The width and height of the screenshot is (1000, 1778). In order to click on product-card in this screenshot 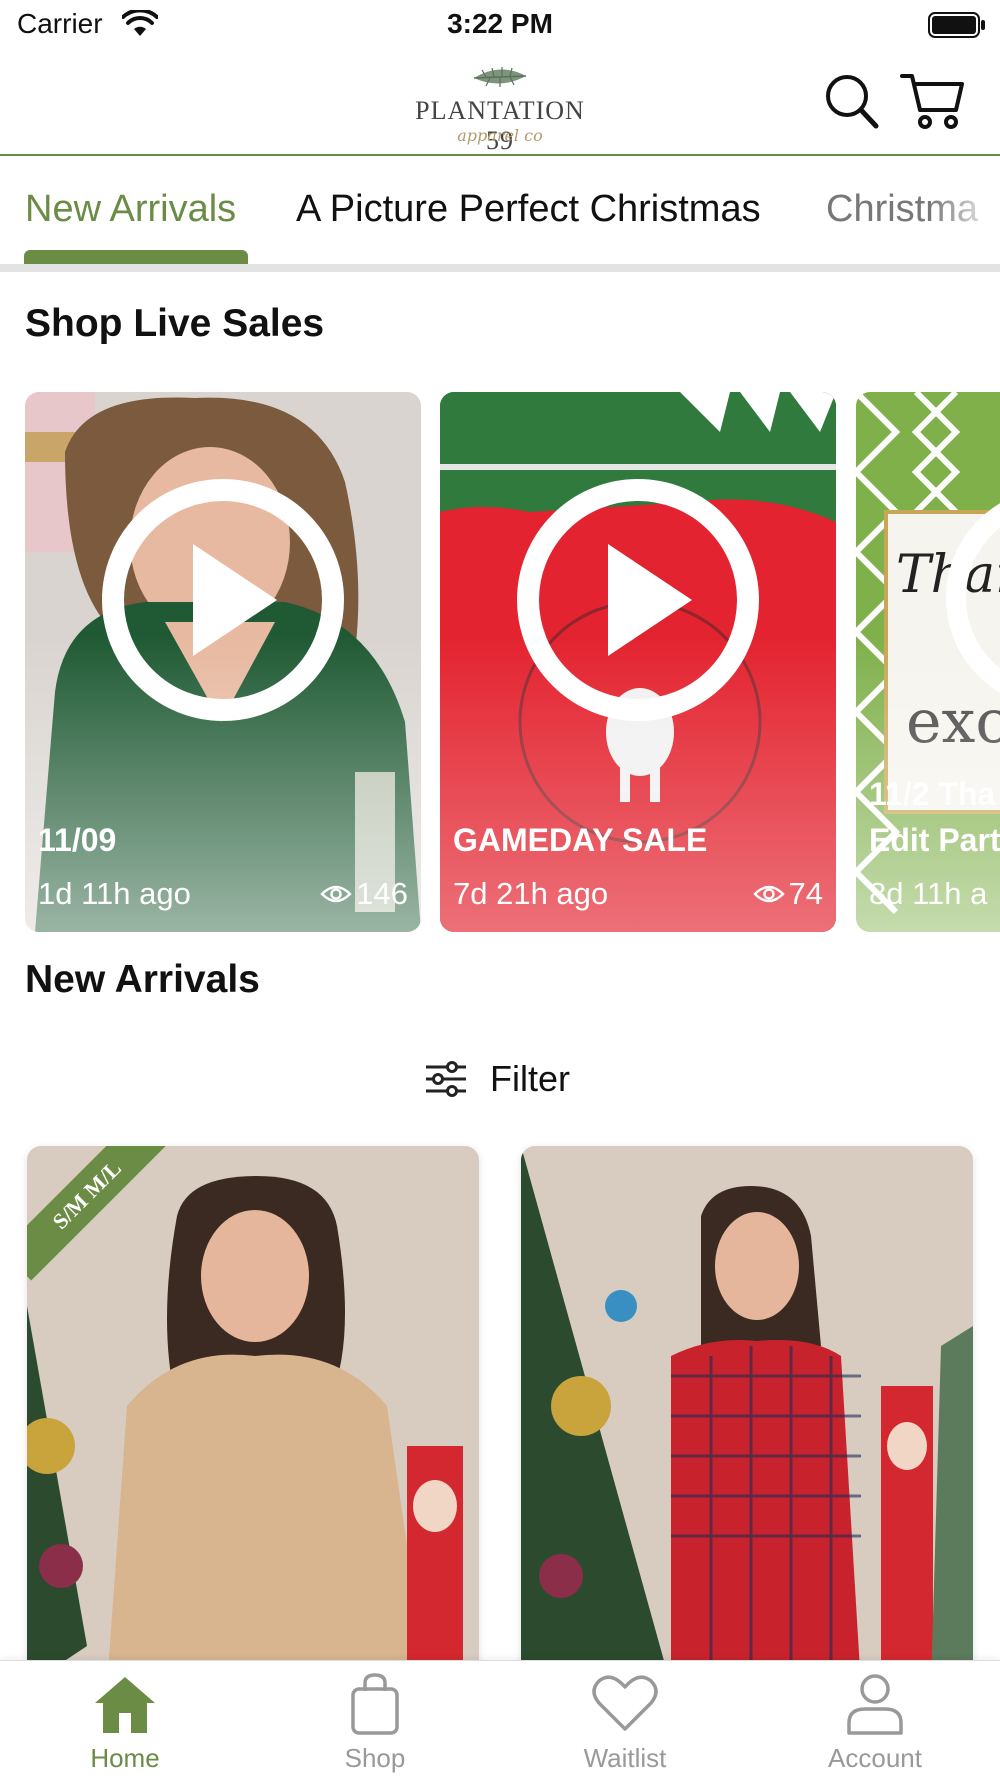, I will do `click(747, 1416)`.